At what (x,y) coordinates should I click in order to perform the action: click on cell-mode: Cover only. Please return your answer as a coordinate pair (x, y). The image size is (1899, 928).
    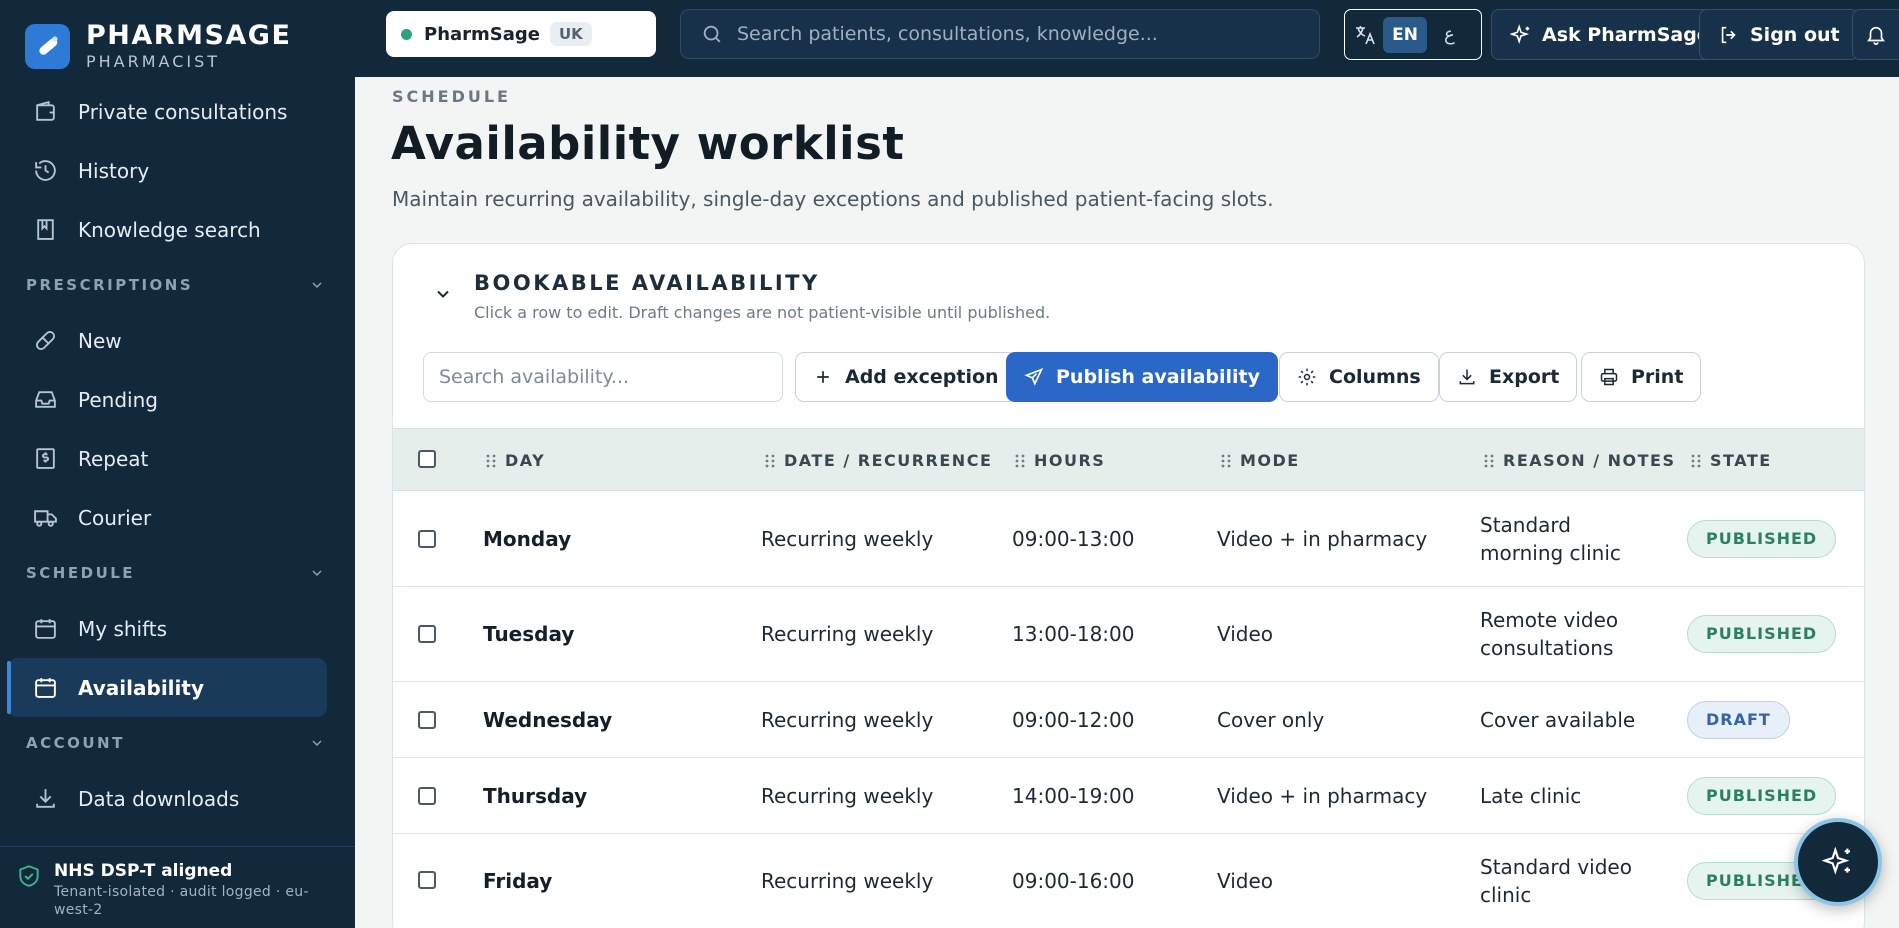
    Looking at the image, I should click on (1271, 719).